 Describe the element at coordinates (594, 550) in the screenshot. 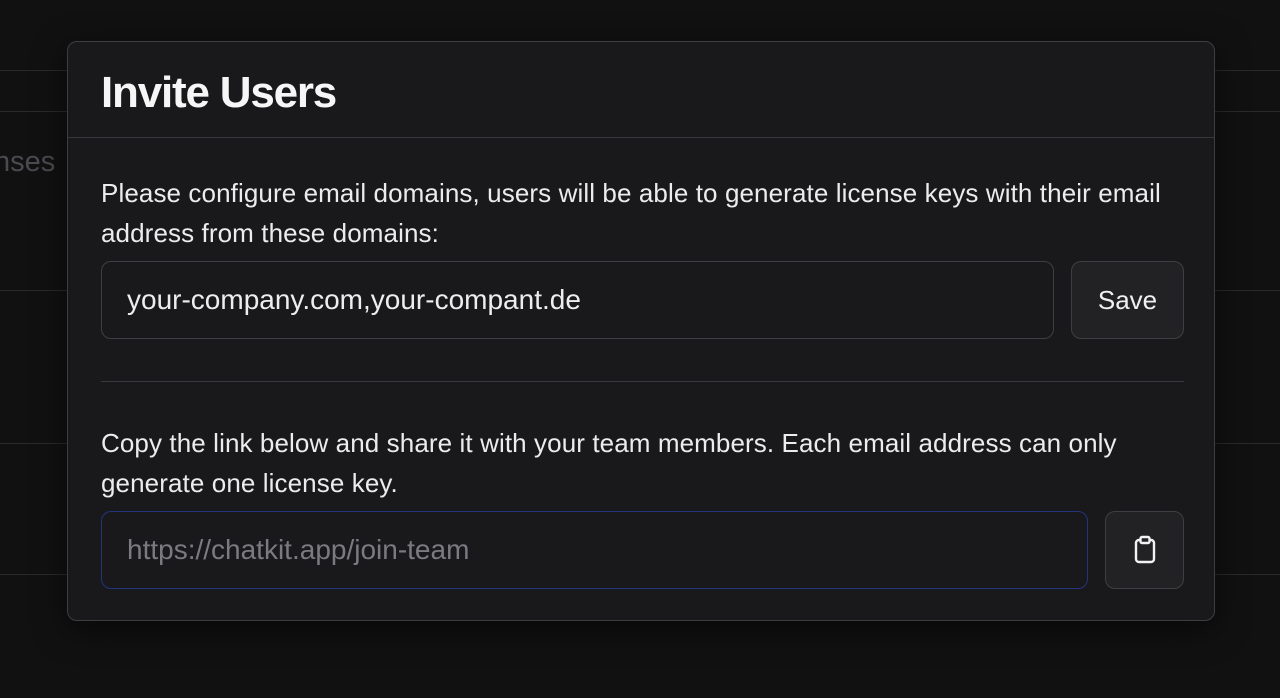

I see `invite-link-field` at that location.